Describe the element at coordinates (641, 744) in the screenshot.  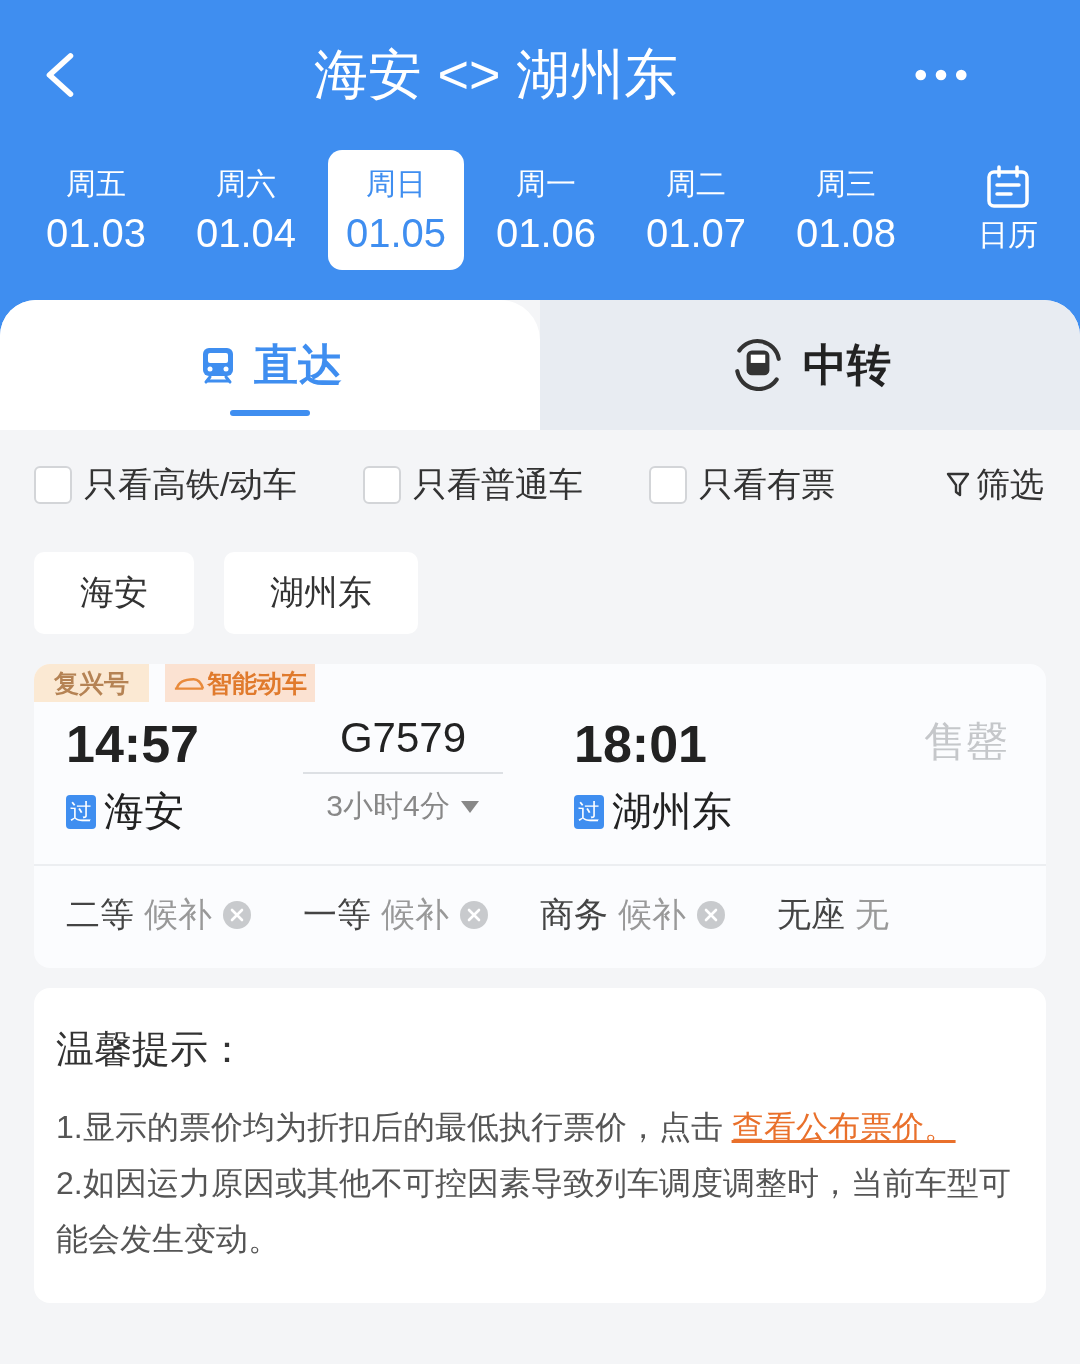
I see `arrival-time: 18:01` at that location.